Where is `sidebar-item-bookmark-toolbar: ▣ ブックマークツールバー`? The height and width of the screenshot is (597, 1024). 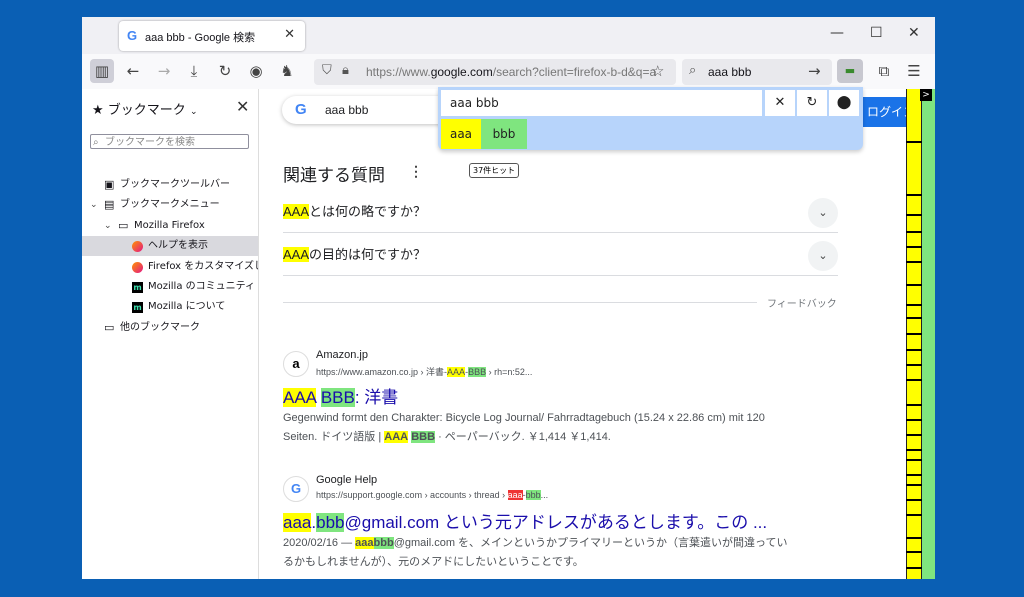
sidebar-item-bookmark-toolbar: ▣ ブックマークツールバー is located at coordinates (170, 185).